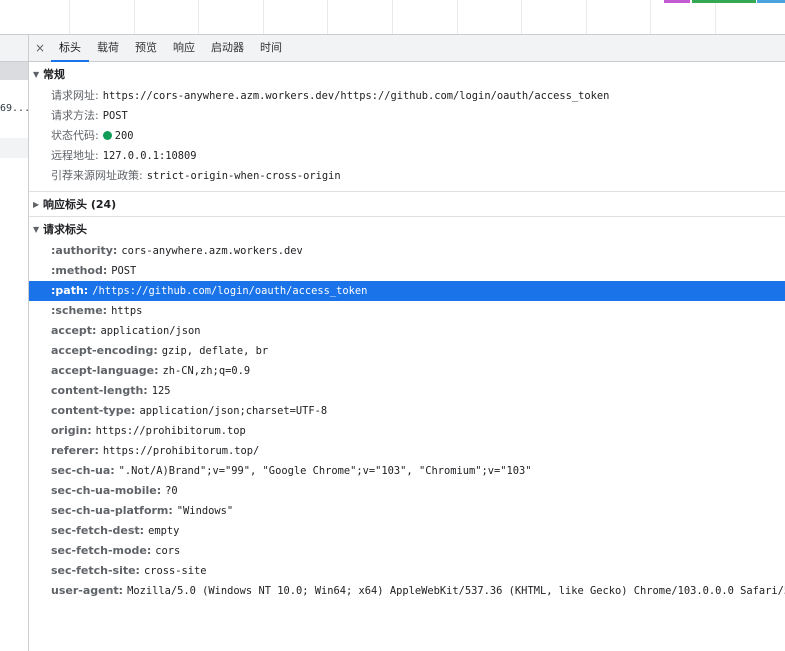 Image resolution: width=785 pixels, height=651 pixels. I want to click on request-header-name: content-type:, so click(93, 410).